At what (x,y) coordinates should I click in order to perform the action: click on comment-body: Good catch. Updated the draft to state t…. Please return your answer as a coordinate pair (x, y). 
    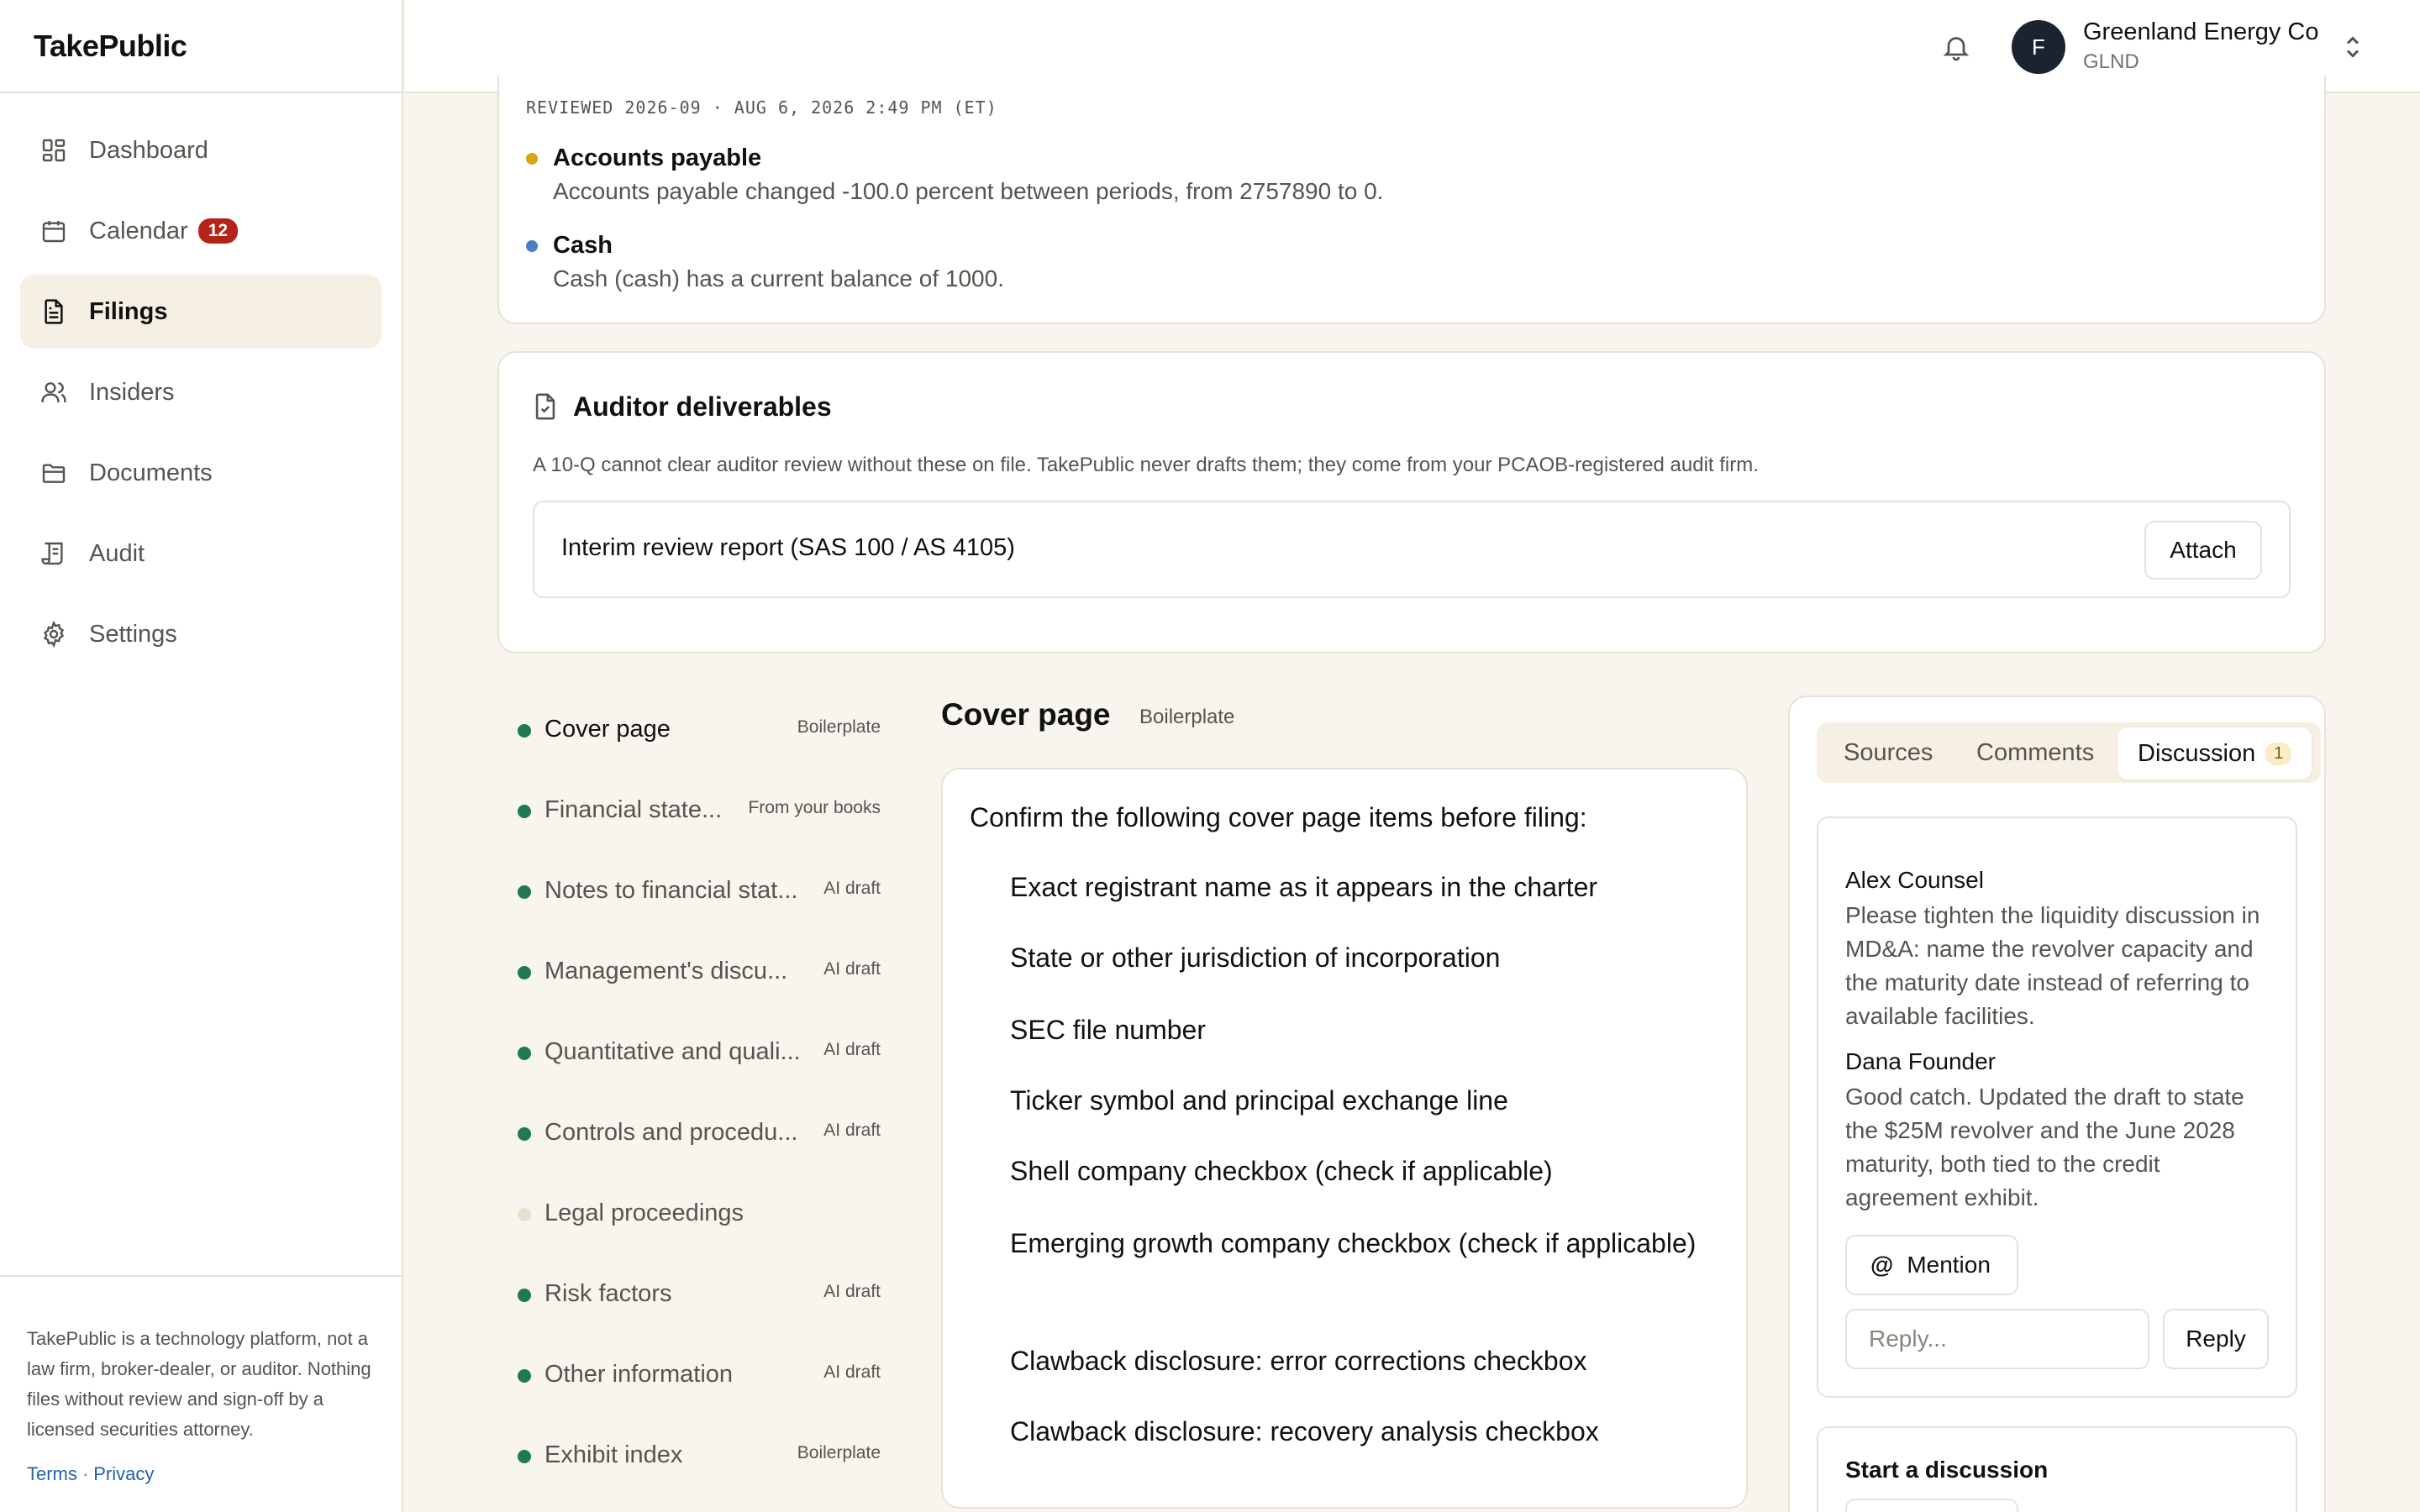
    Looking at the image, I should click on (2044, 1147).